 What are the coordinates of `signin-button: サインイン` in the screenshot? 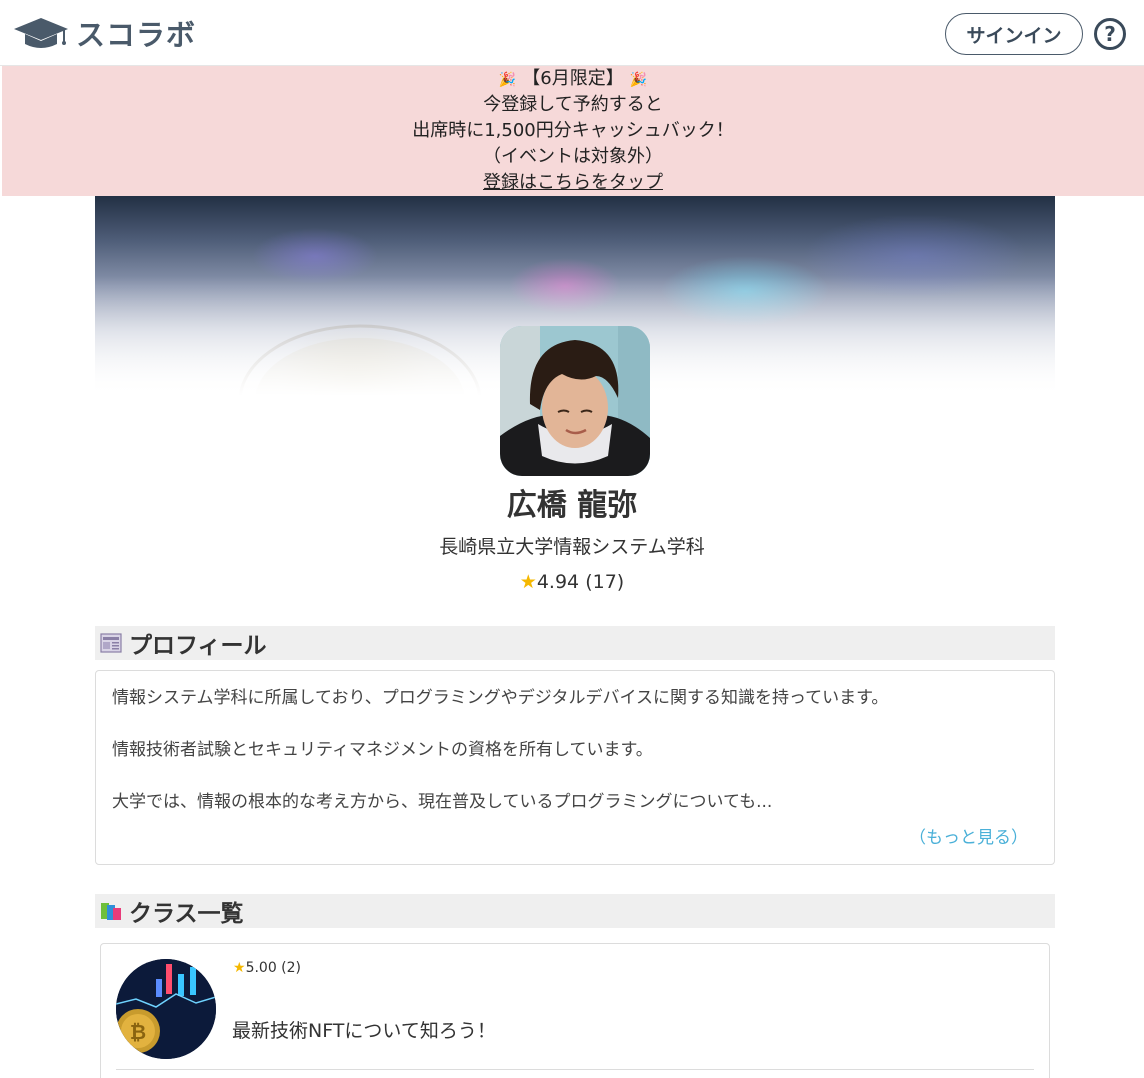 It's located at (1014, 34).